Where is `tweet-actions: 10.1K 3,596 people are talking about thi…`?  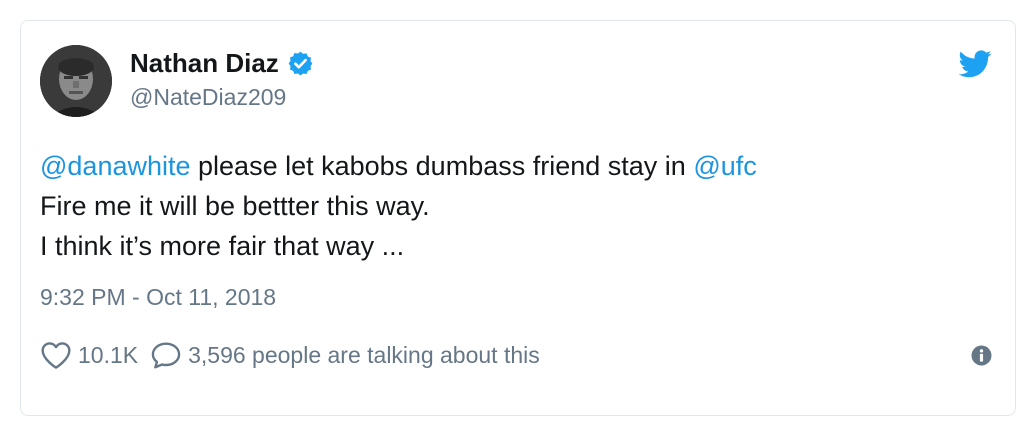
tweet-actions: 10.1K 3,596 people are talking about thi… is located at coordinates (290, 355).